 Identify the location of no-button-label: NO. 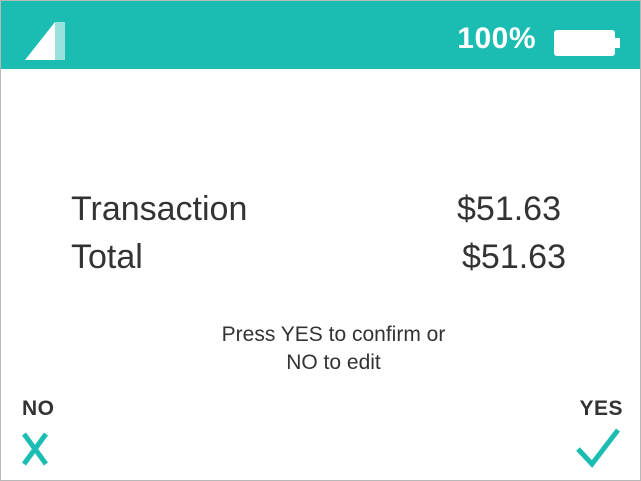
(38, 409).